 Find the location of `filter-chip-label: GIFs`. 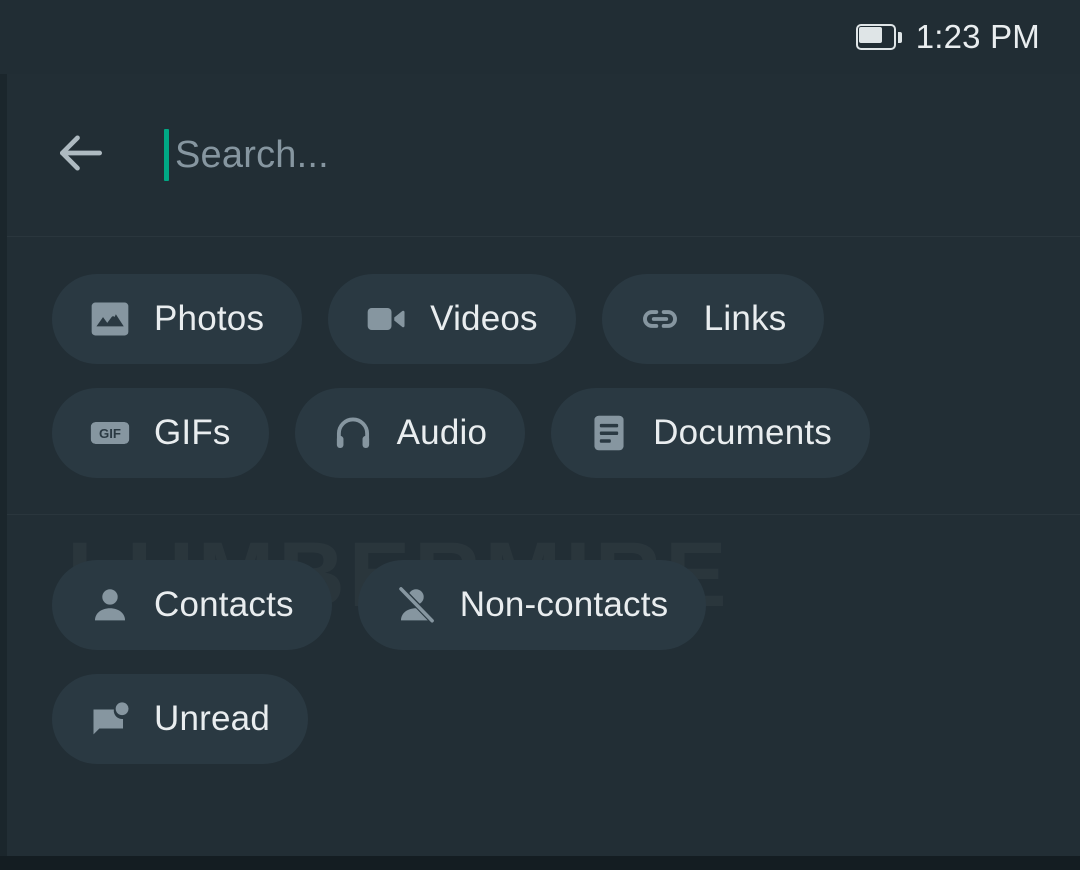

filter-chip-label: GIFs is located at coordinates (192, 432).